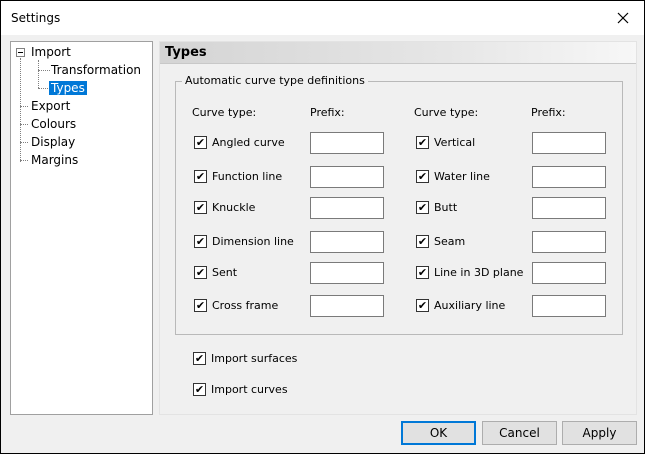 The height and width of the screenshot is (454, 645). I want to click on prefix-input-seam, so click(569, 242).